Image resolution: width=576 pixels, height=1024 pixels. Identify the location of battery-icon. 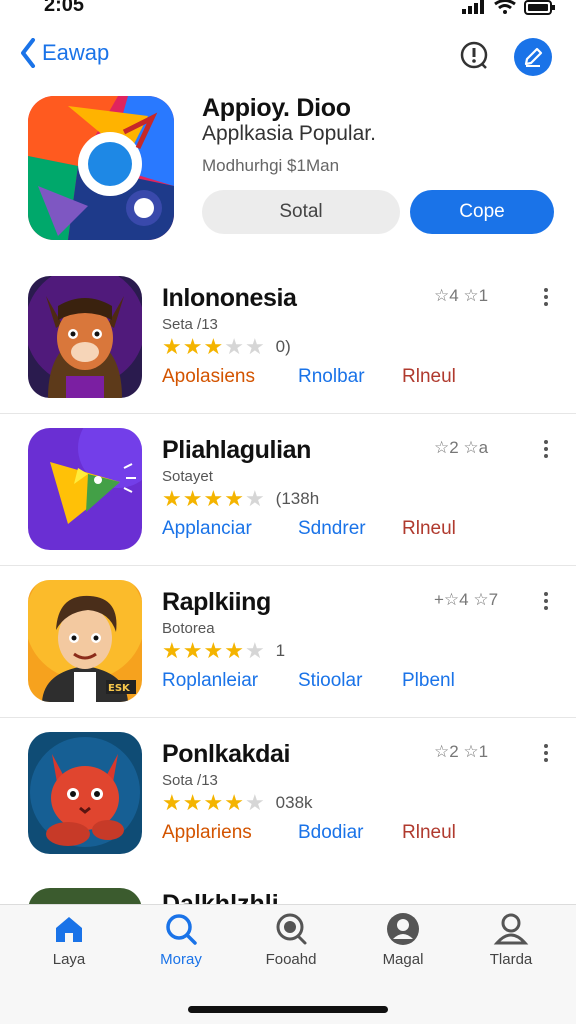
(539, 7).